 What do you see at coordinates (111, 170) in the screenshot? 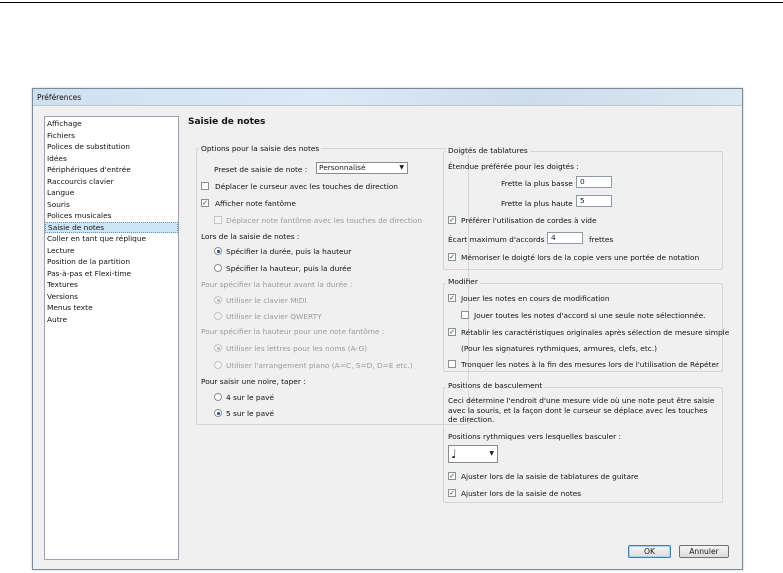
I see `sidebar-item-peripheriques: Périphériques d'entrée` at bounding box center [111, 170].